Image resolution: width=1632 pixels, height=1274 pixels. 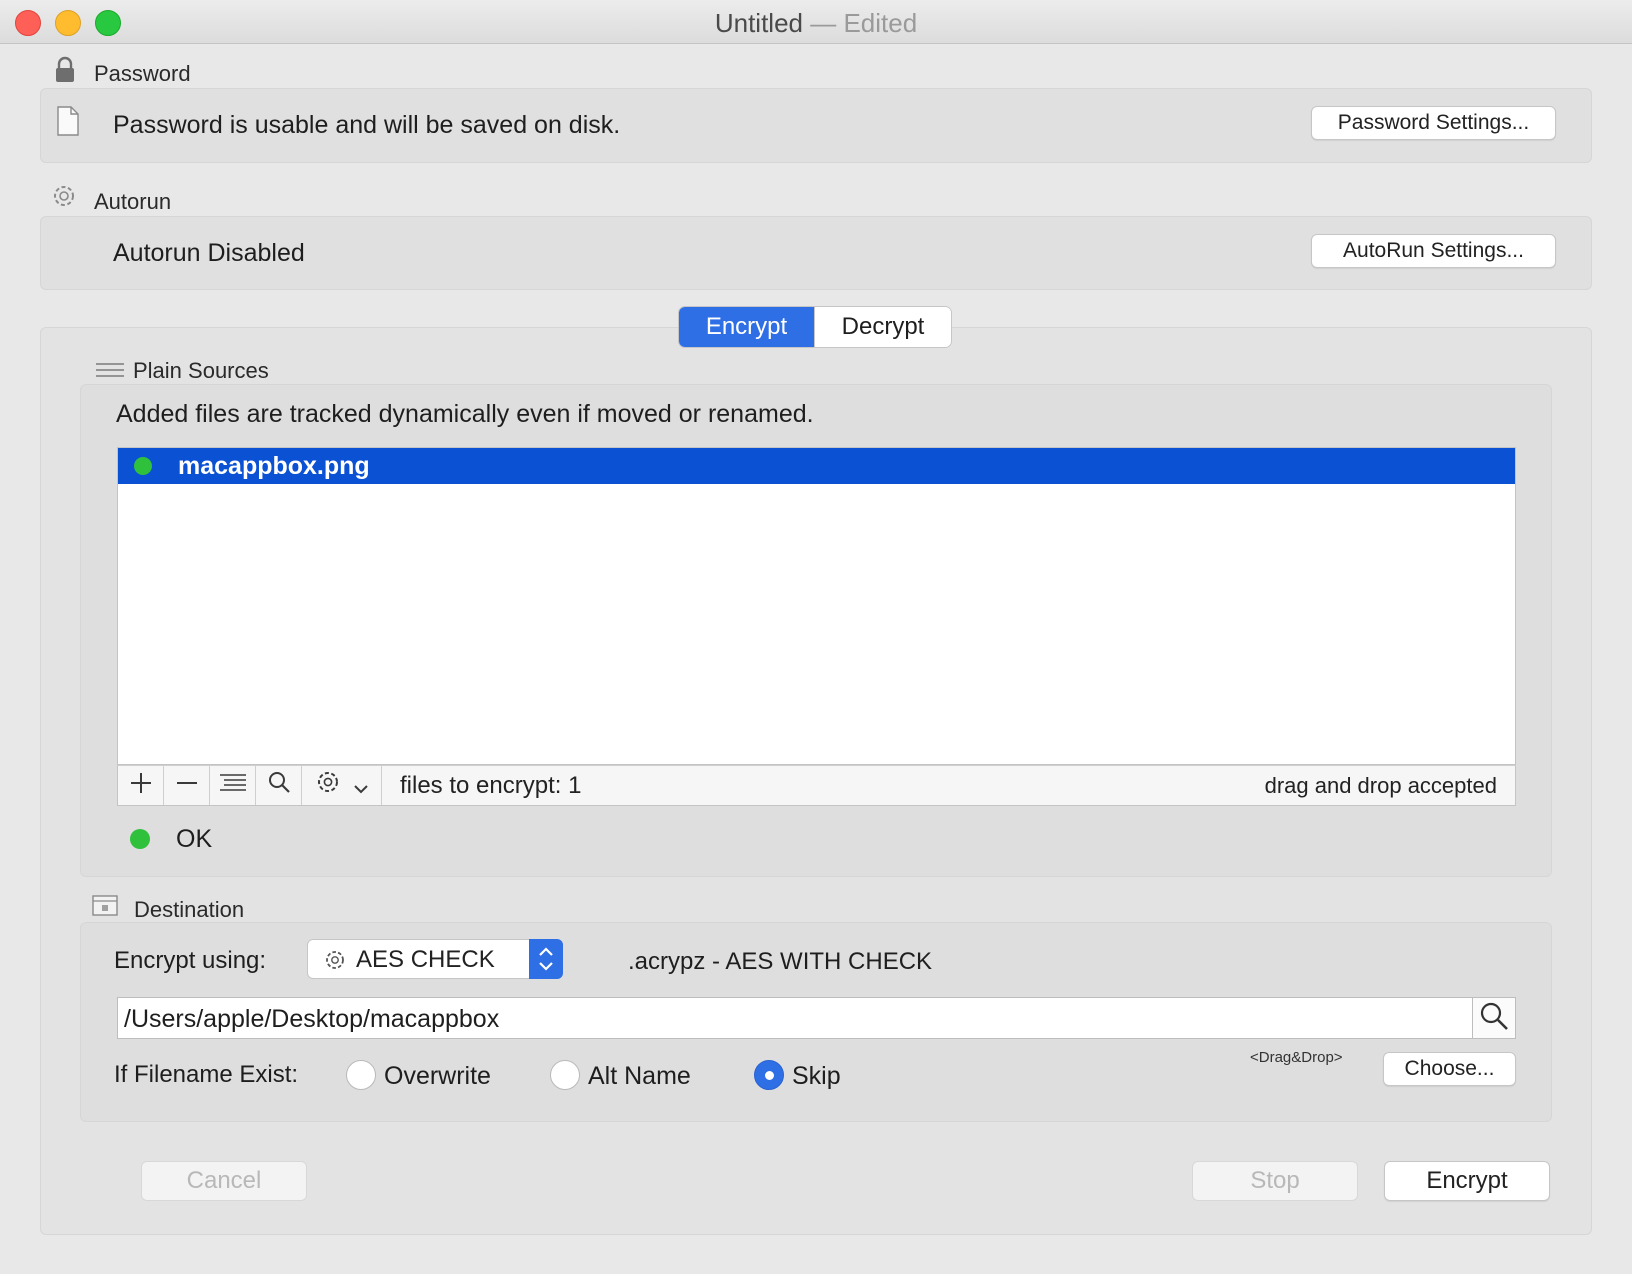 I want to click on encryption-method-select: AES CHECK, so click(x=435, y=959).